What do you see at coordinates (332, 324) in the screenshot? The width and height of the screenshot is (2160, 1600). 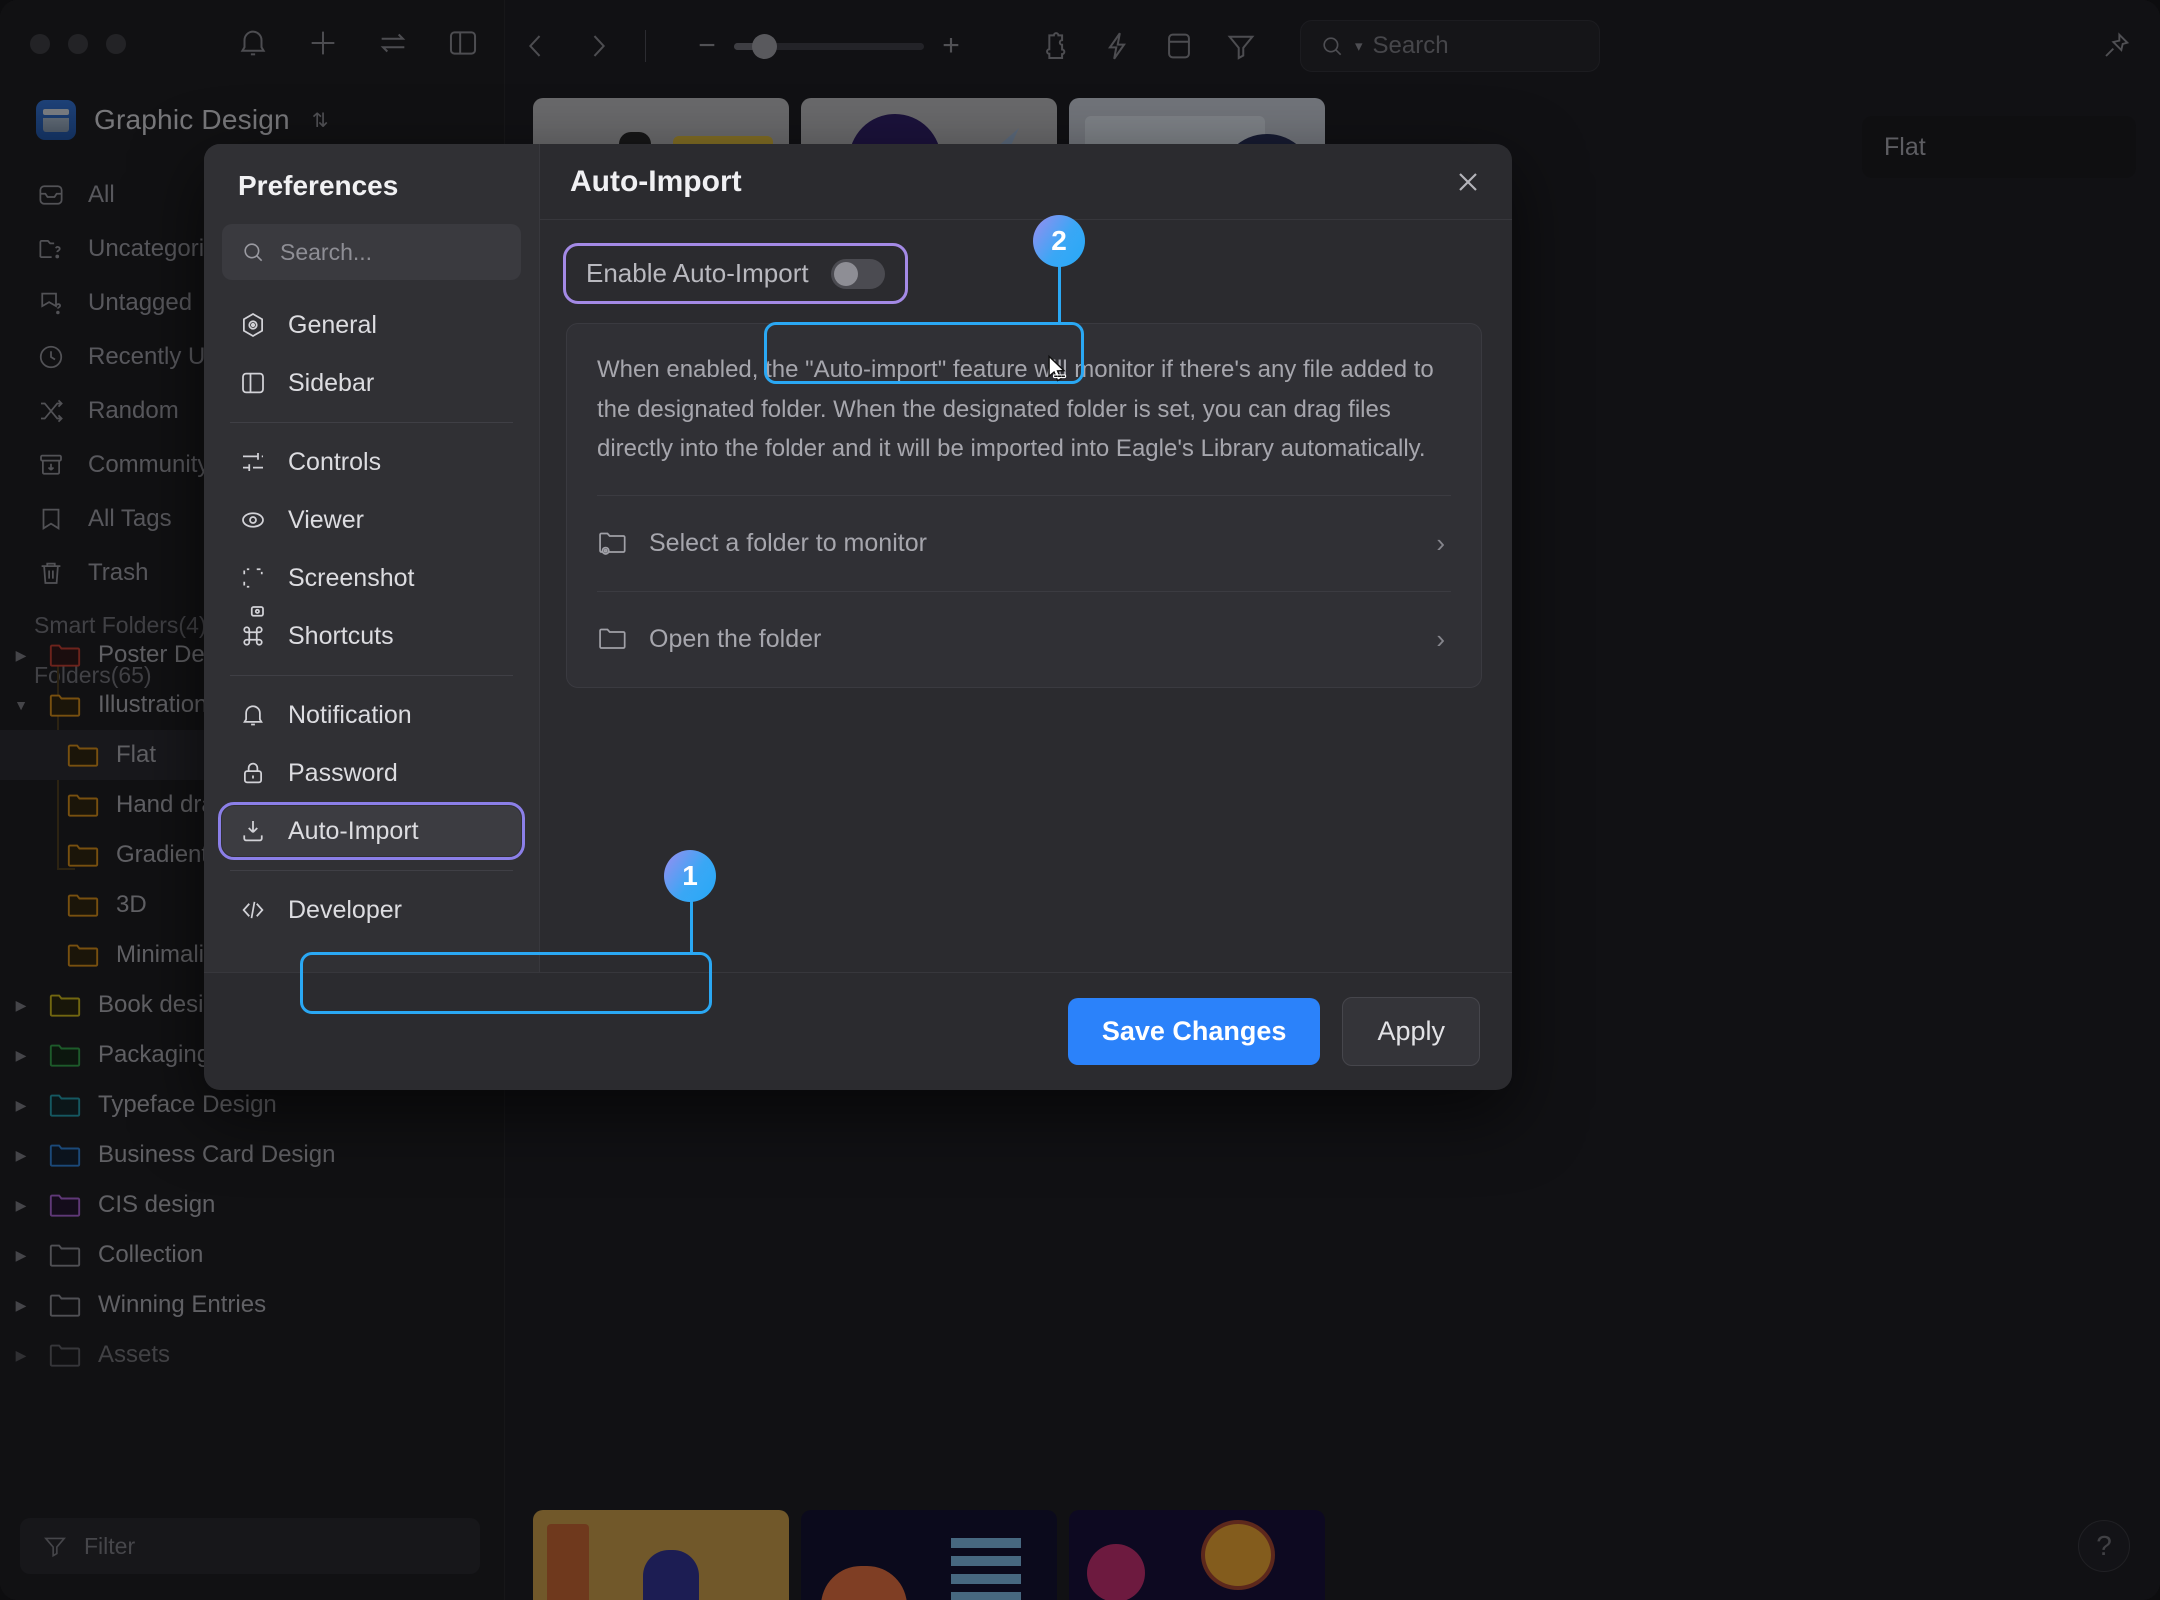 I see `pref-menu-label: General` at bounding box center [332, 324].